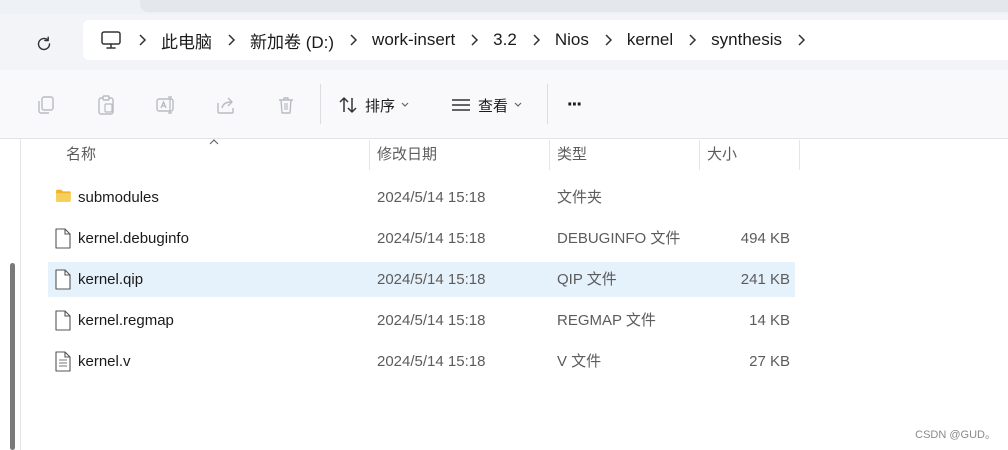 The image size is (1008, 450). I want to click on file-type: DEBUGINFO 文件, so click(619, 238).